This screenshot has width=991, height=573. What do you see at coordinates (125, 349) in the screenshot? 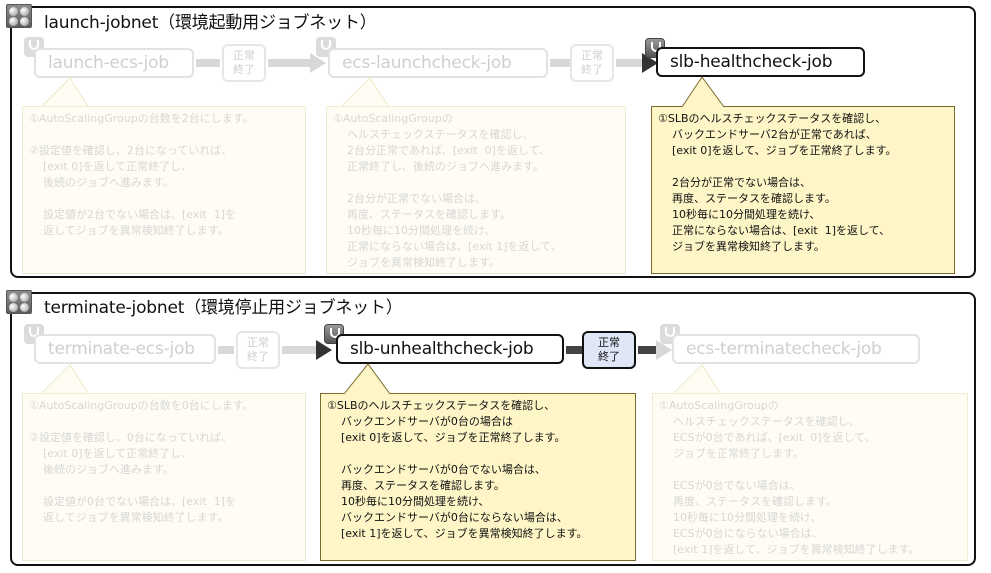
I see `job-terminate-ecs: terminate-ecs-job` at bounding box center [125, 349].